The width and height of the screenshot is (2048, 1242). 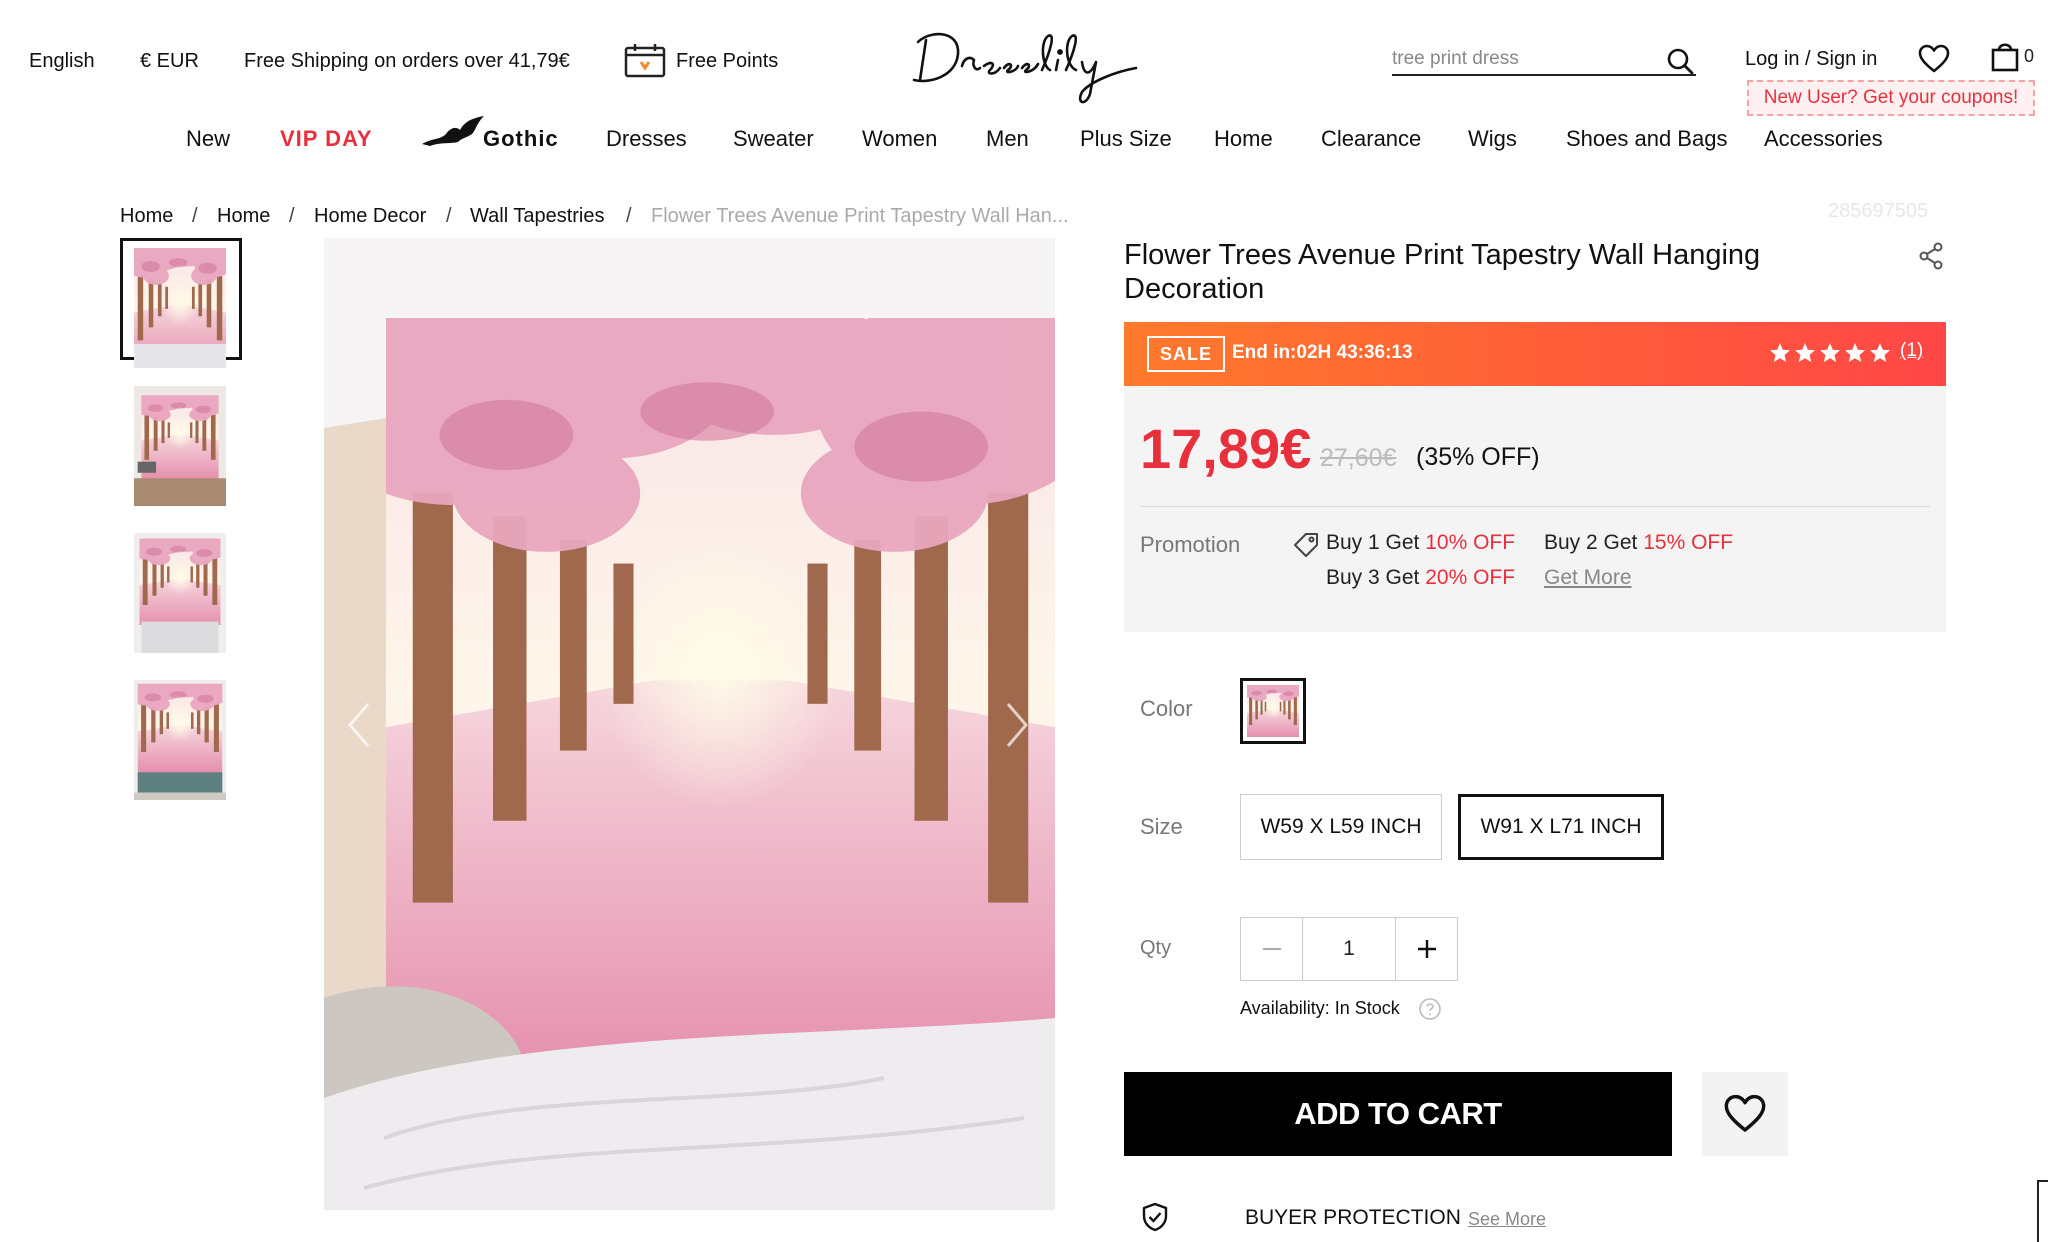 I want to click on qty-input: 1, so click(x=1349, y=949).